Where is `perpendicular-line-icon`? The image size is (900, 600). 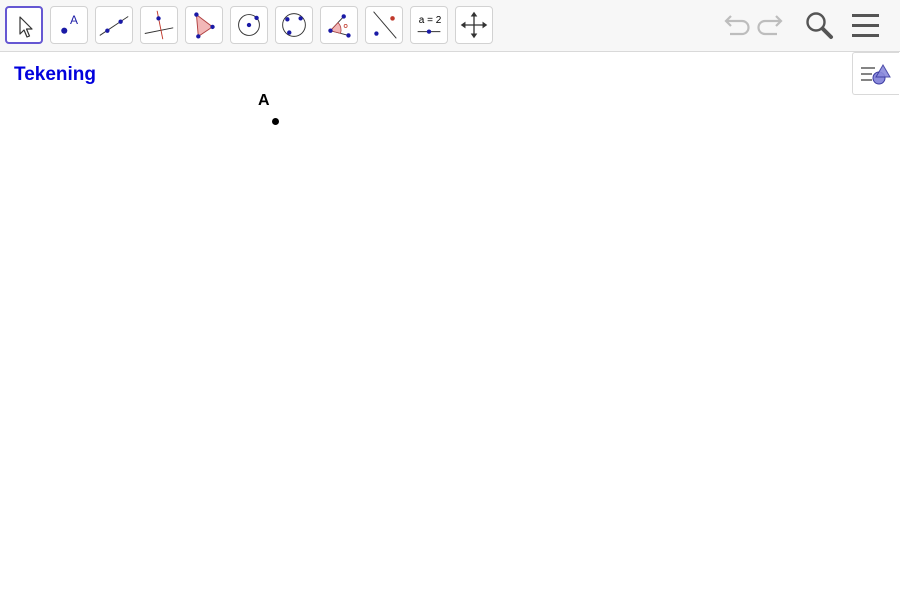
perpendicular-line-icon is located at coordinates (159, 25).